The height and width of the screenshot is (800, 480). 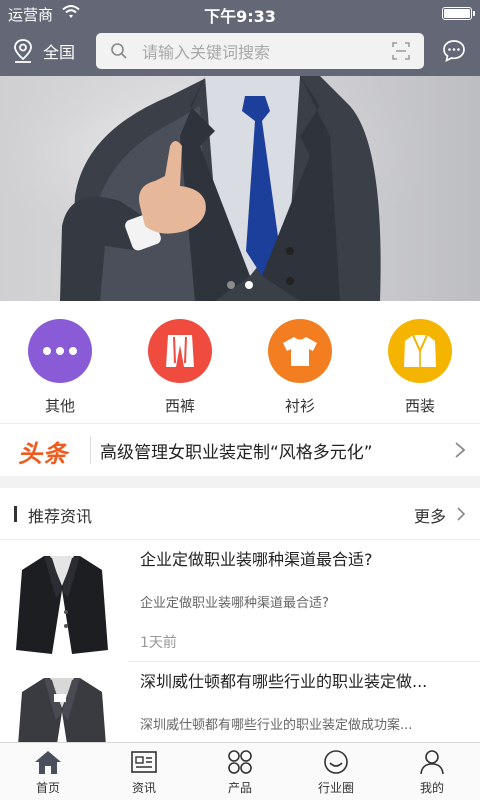 I want to click on category-label: 其他, so click(x=59, y=406).